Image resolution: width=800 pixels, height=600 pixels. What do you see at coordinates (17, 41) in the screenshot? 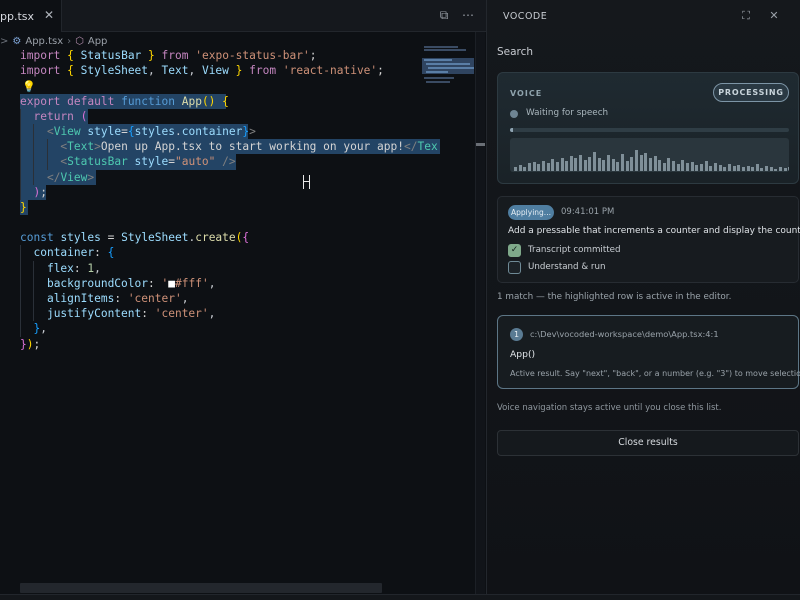
I see `settings-file-icon: ⚙` at bounding box center [17, 41].